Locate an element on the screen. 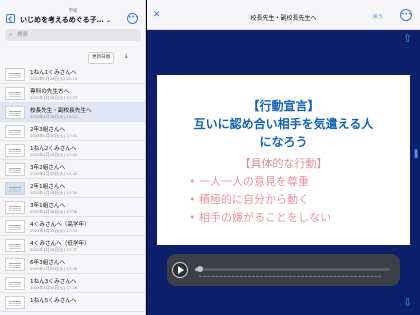  list-item-title: 2年1組さんへ is located at coordinates (48, 187).